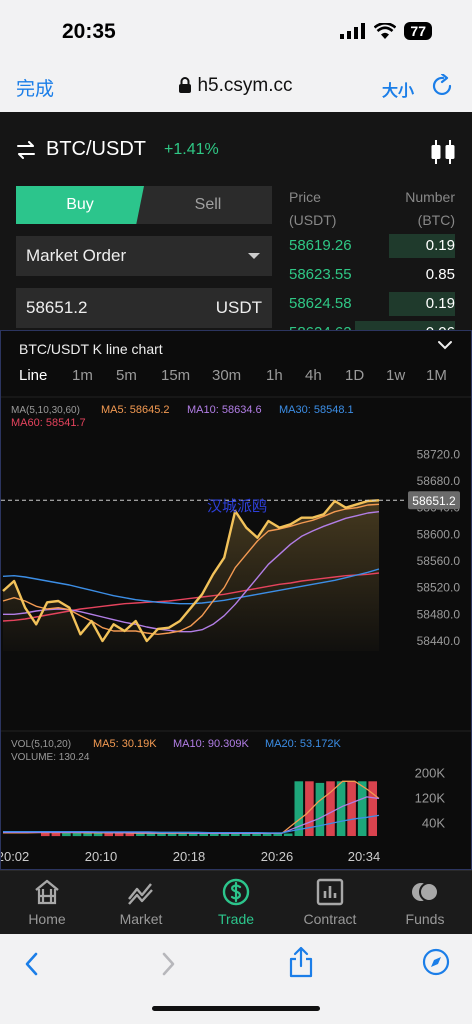 The height and width of the screenshot is (1024, 472). Describe the element at coordinates (436, 375) in the screenshot. I see `timeframe-1m: 1M` at that location.